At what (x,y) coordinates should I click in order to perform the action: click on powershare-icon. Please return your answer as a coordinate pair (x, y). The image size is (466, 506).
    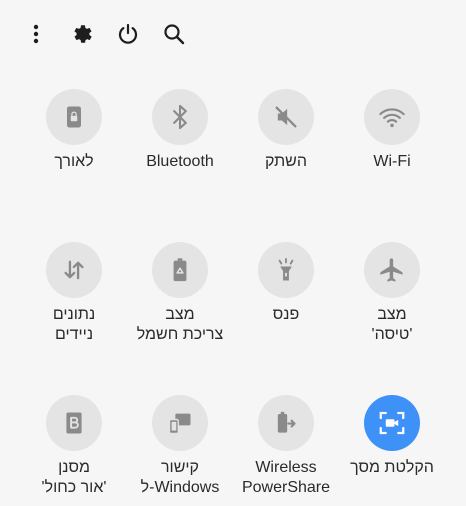
    Looking at the image, I should click on (286, 422).